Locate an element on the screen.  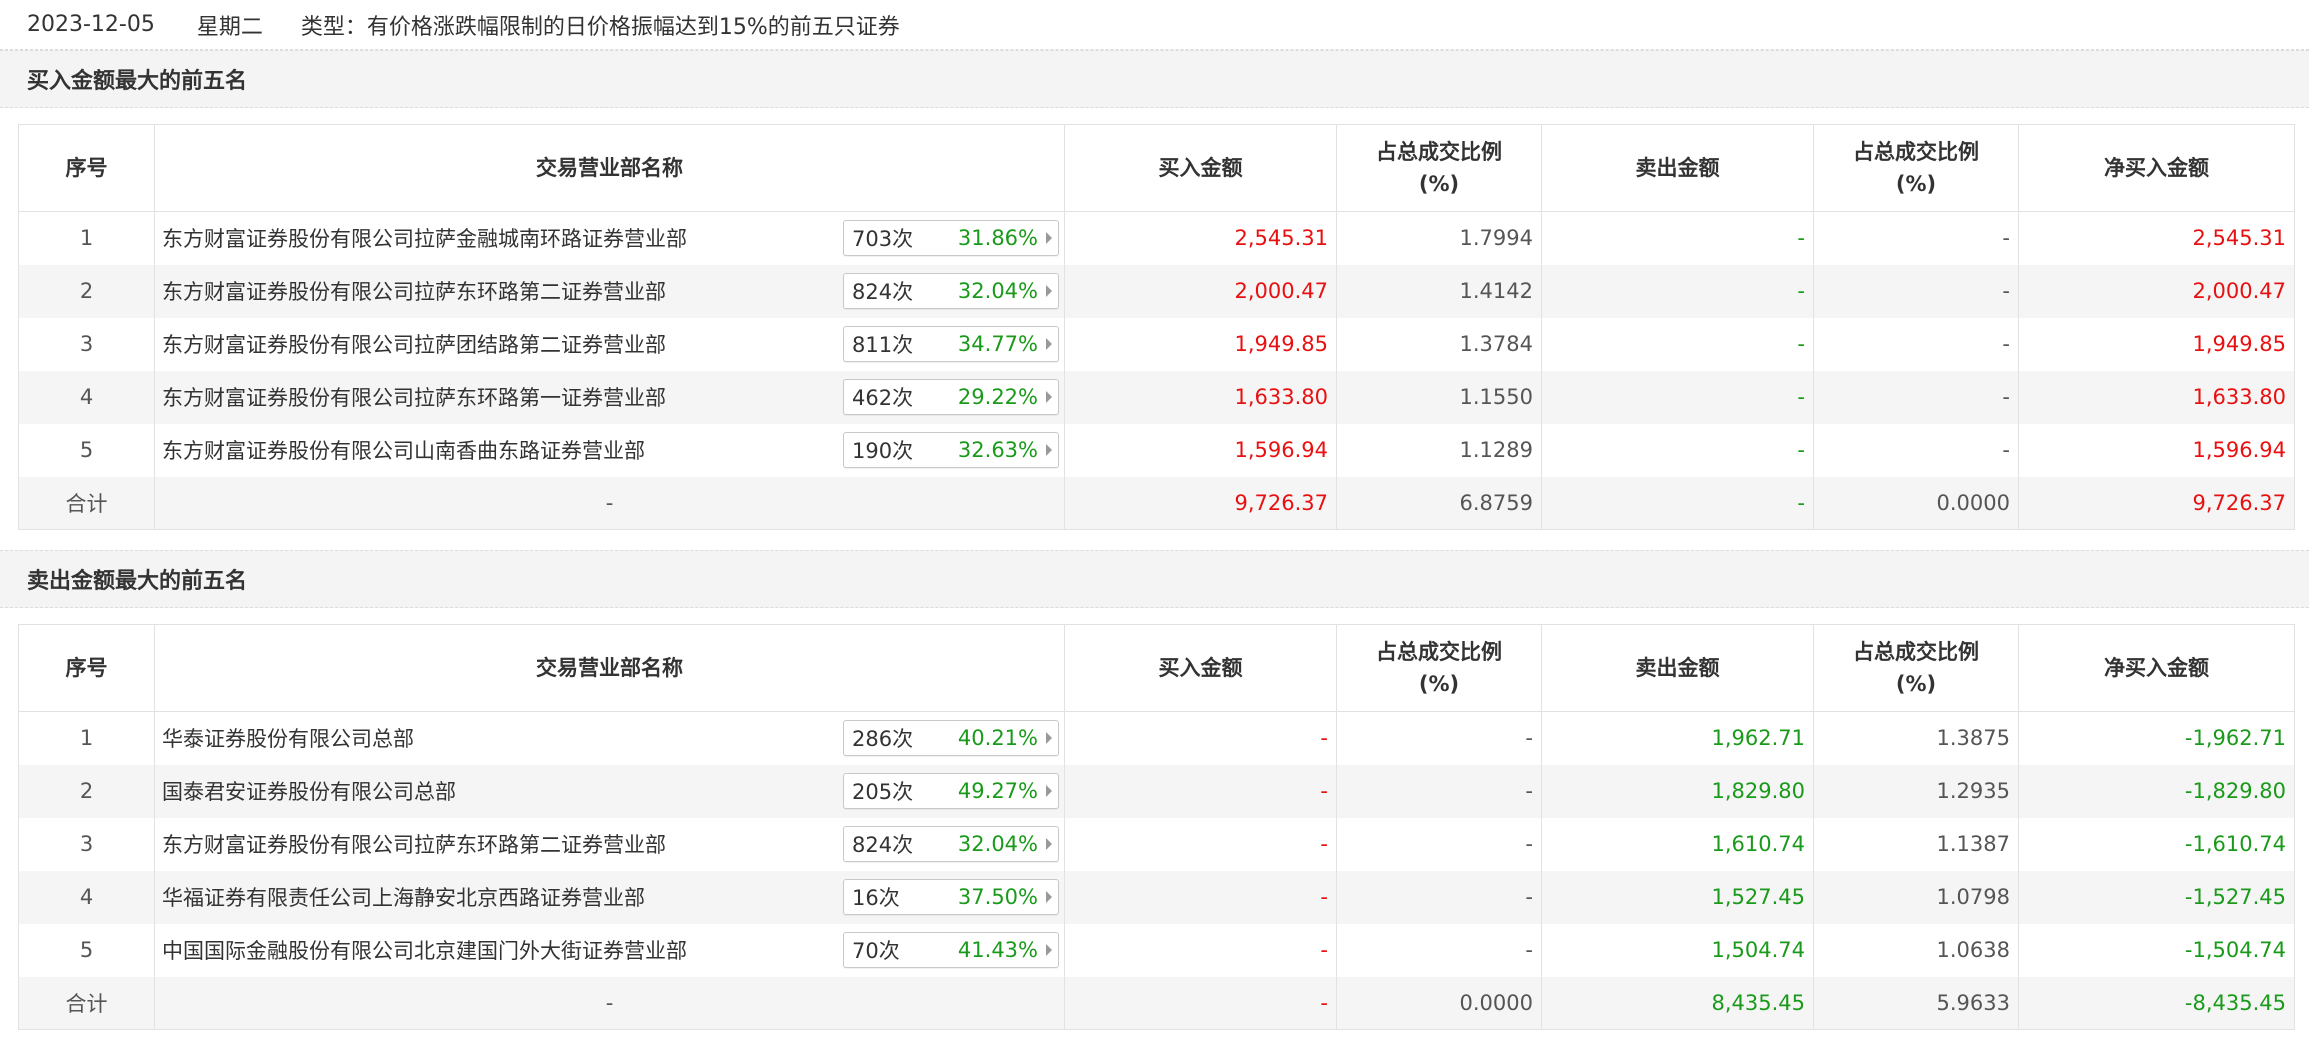
buy-amount: 2,000.47 is located at coordinates (1200, 291).